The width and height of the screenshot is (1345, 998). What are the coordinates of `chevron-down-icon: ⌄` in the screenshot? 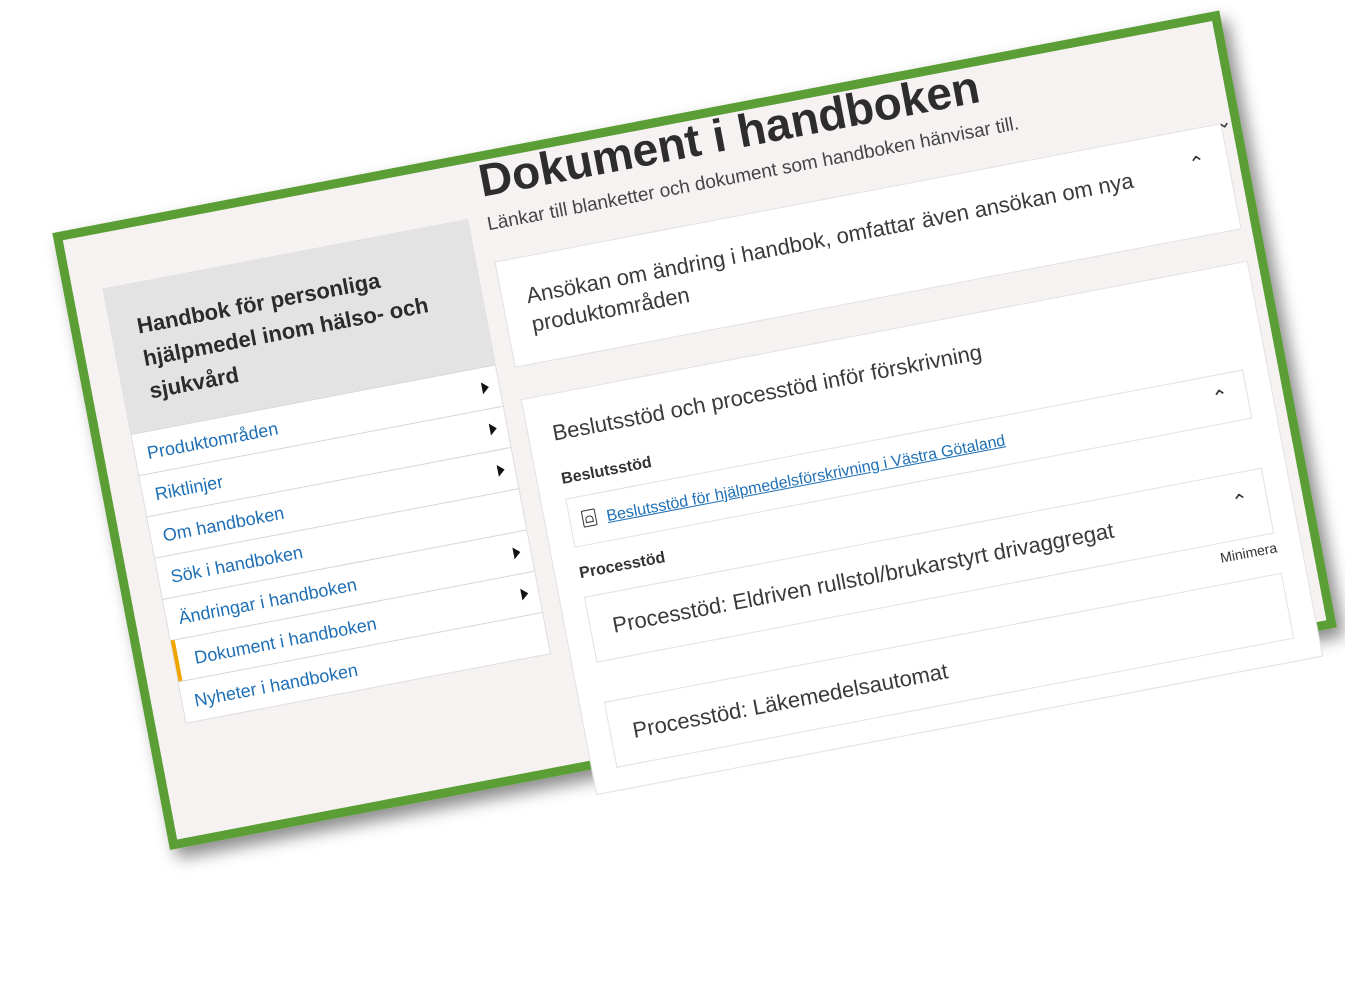 It's located at (1223, 121).